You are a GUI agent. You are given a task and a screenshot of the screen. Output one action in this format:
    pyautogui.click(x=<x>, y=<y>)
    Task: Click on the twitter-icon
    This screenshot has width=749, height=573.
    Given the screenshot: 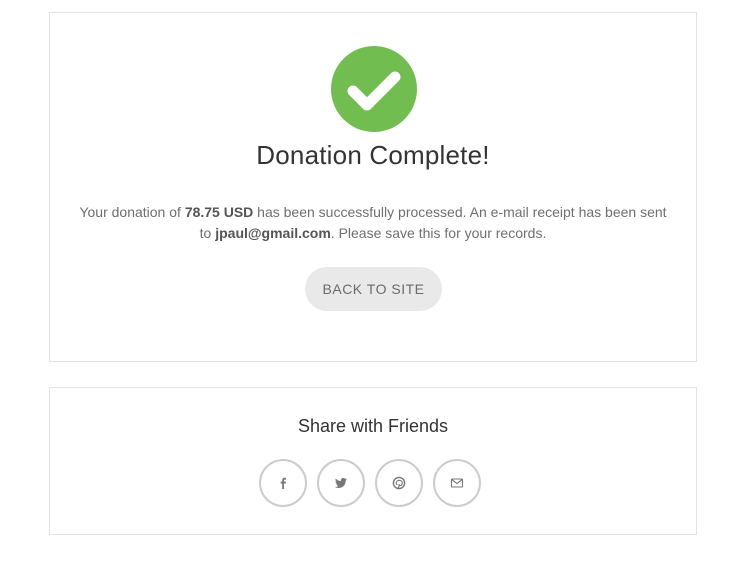 What is the action you would take?
    pyautogui.click(x=341, y=483)
    